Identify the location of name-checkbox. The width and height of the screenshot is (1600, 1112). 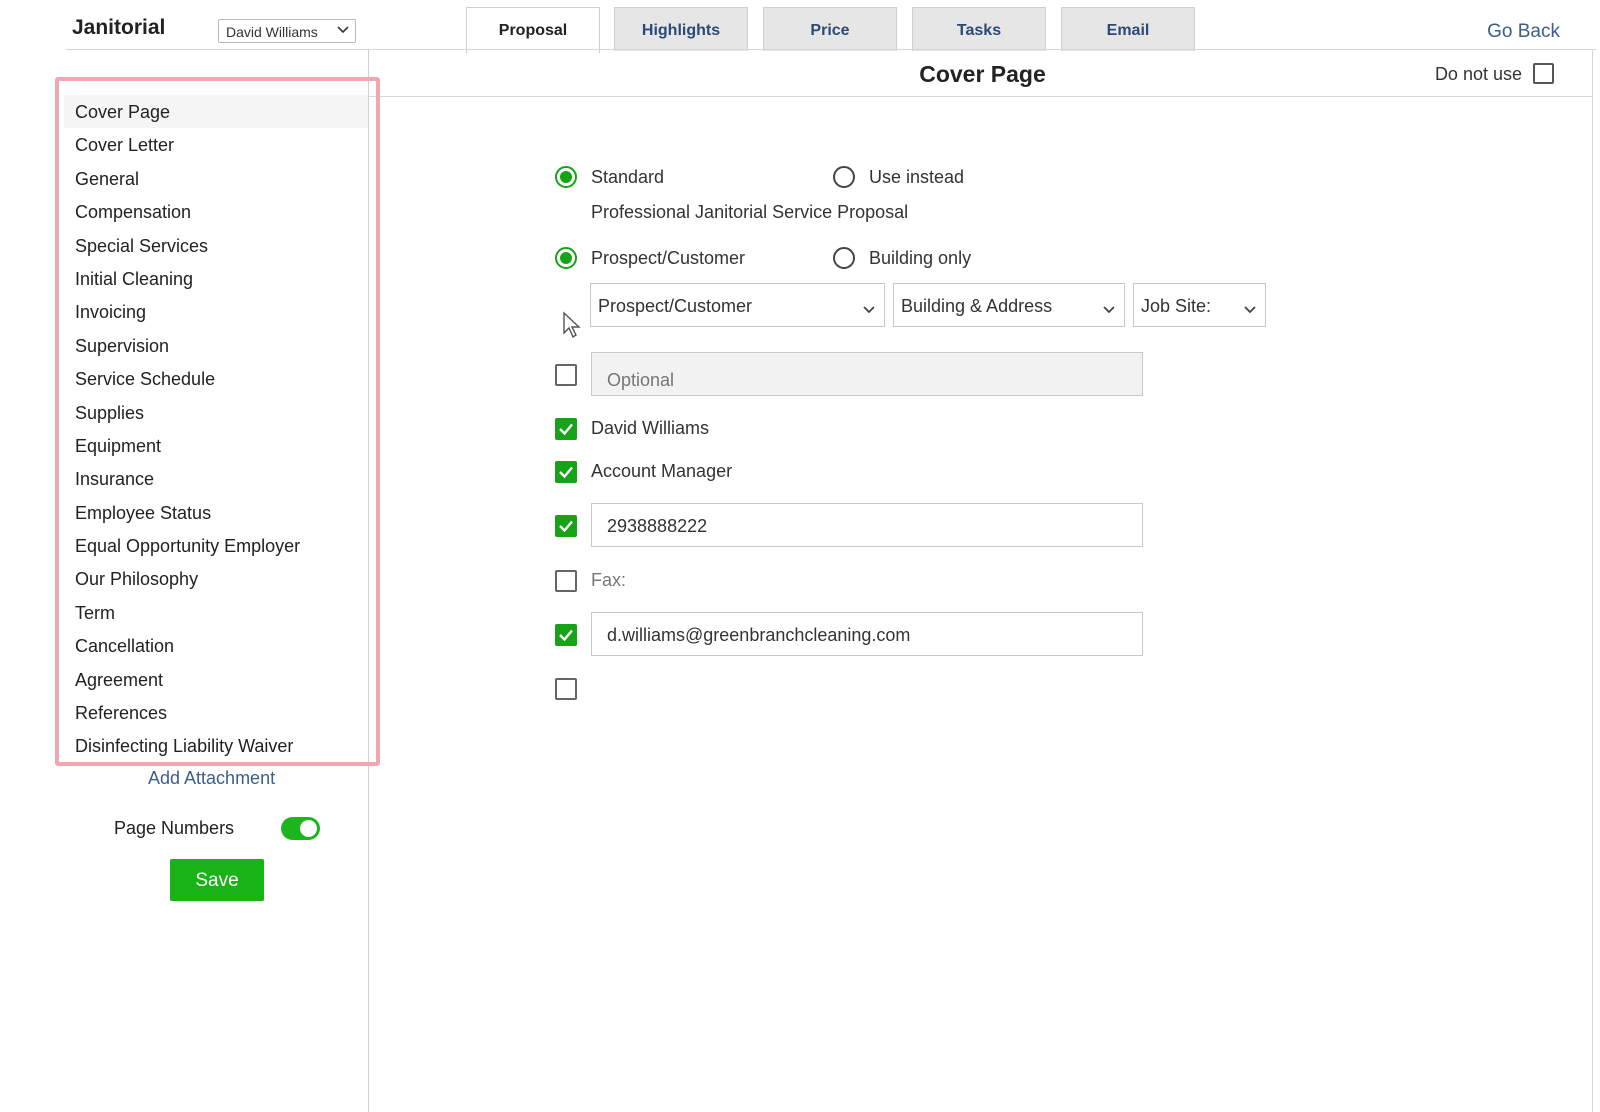
(566, 429).